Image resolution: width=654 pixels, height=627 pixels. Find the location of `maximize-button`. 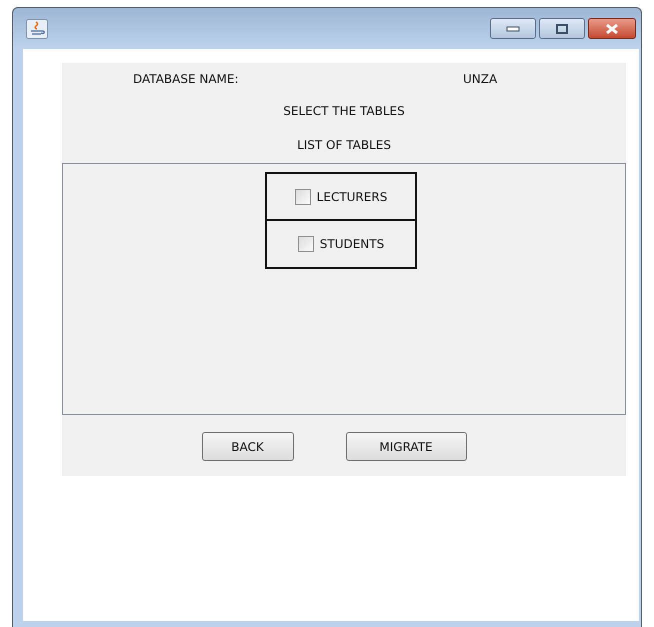

maximize-button is located at coordinates (562, 28).